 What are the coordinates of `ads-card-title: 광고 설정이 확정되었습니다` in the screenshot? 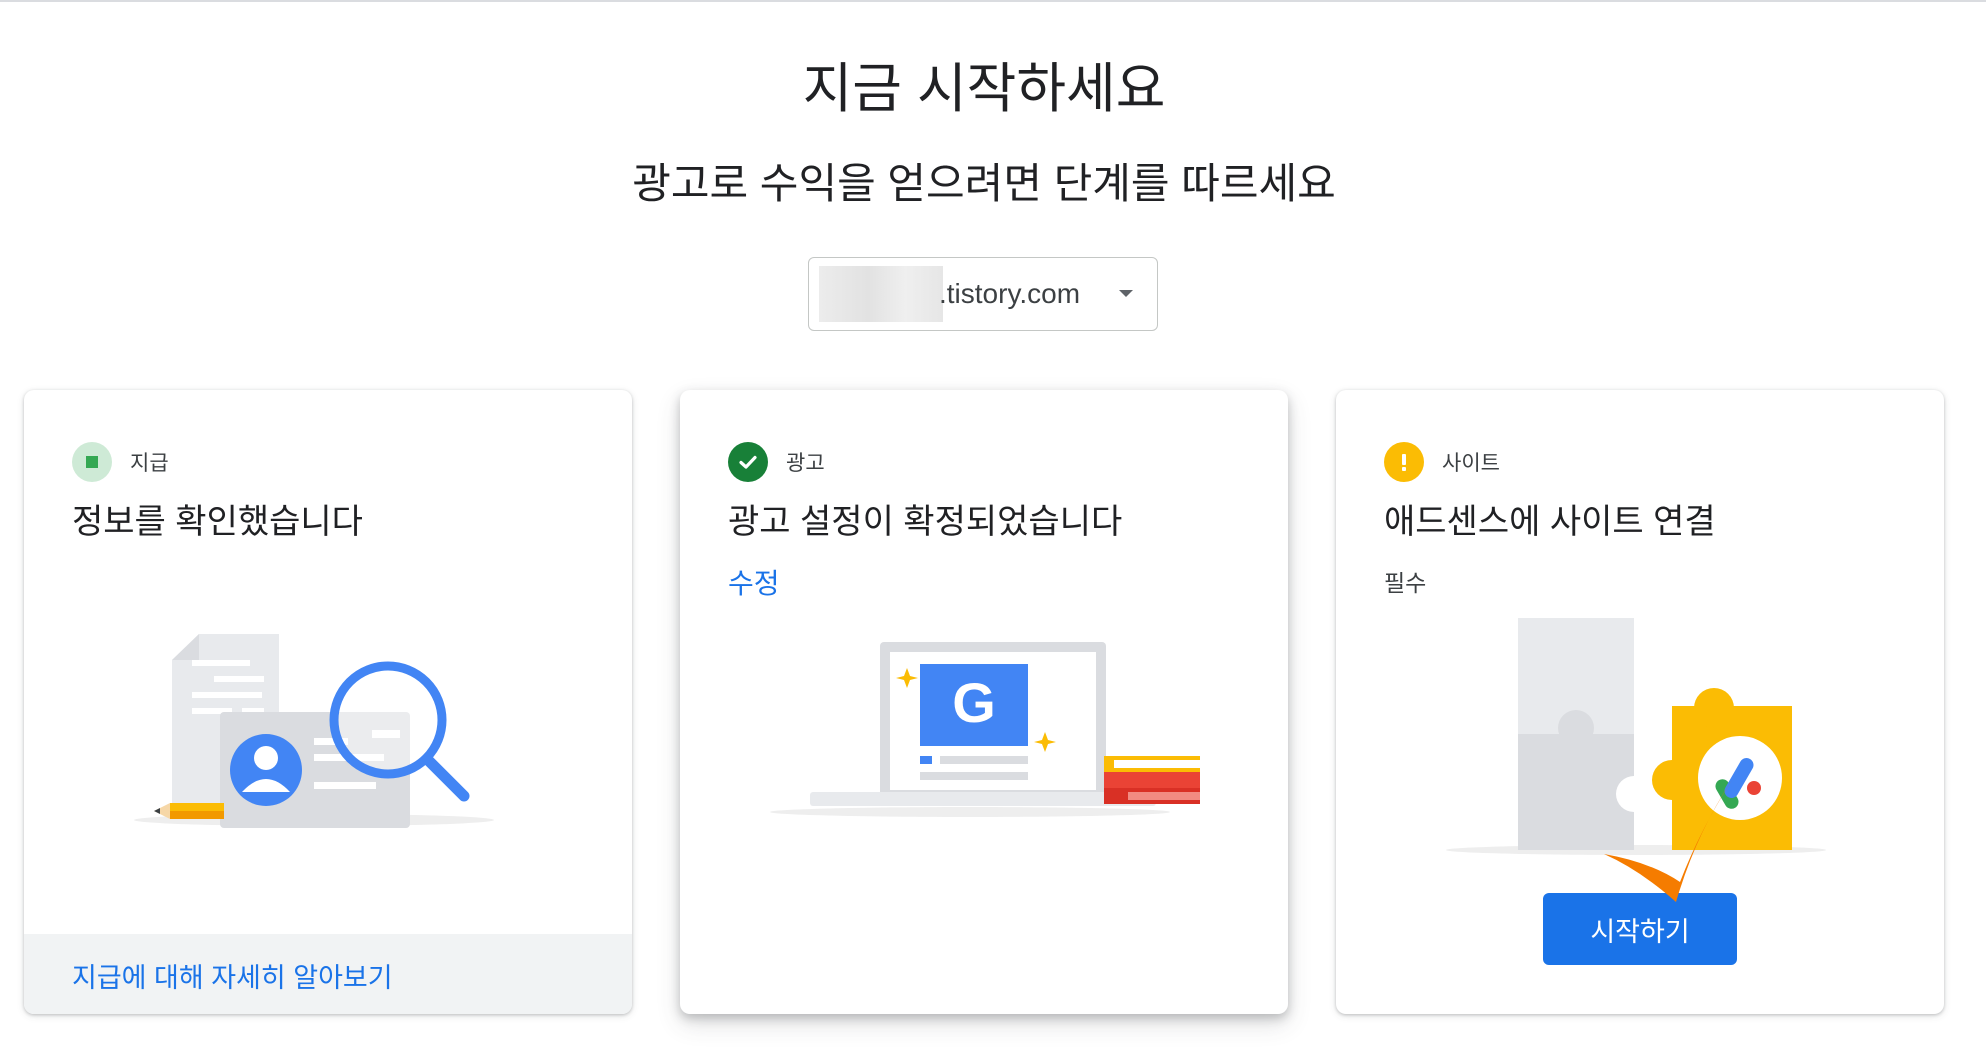 It's located at (925, 522).